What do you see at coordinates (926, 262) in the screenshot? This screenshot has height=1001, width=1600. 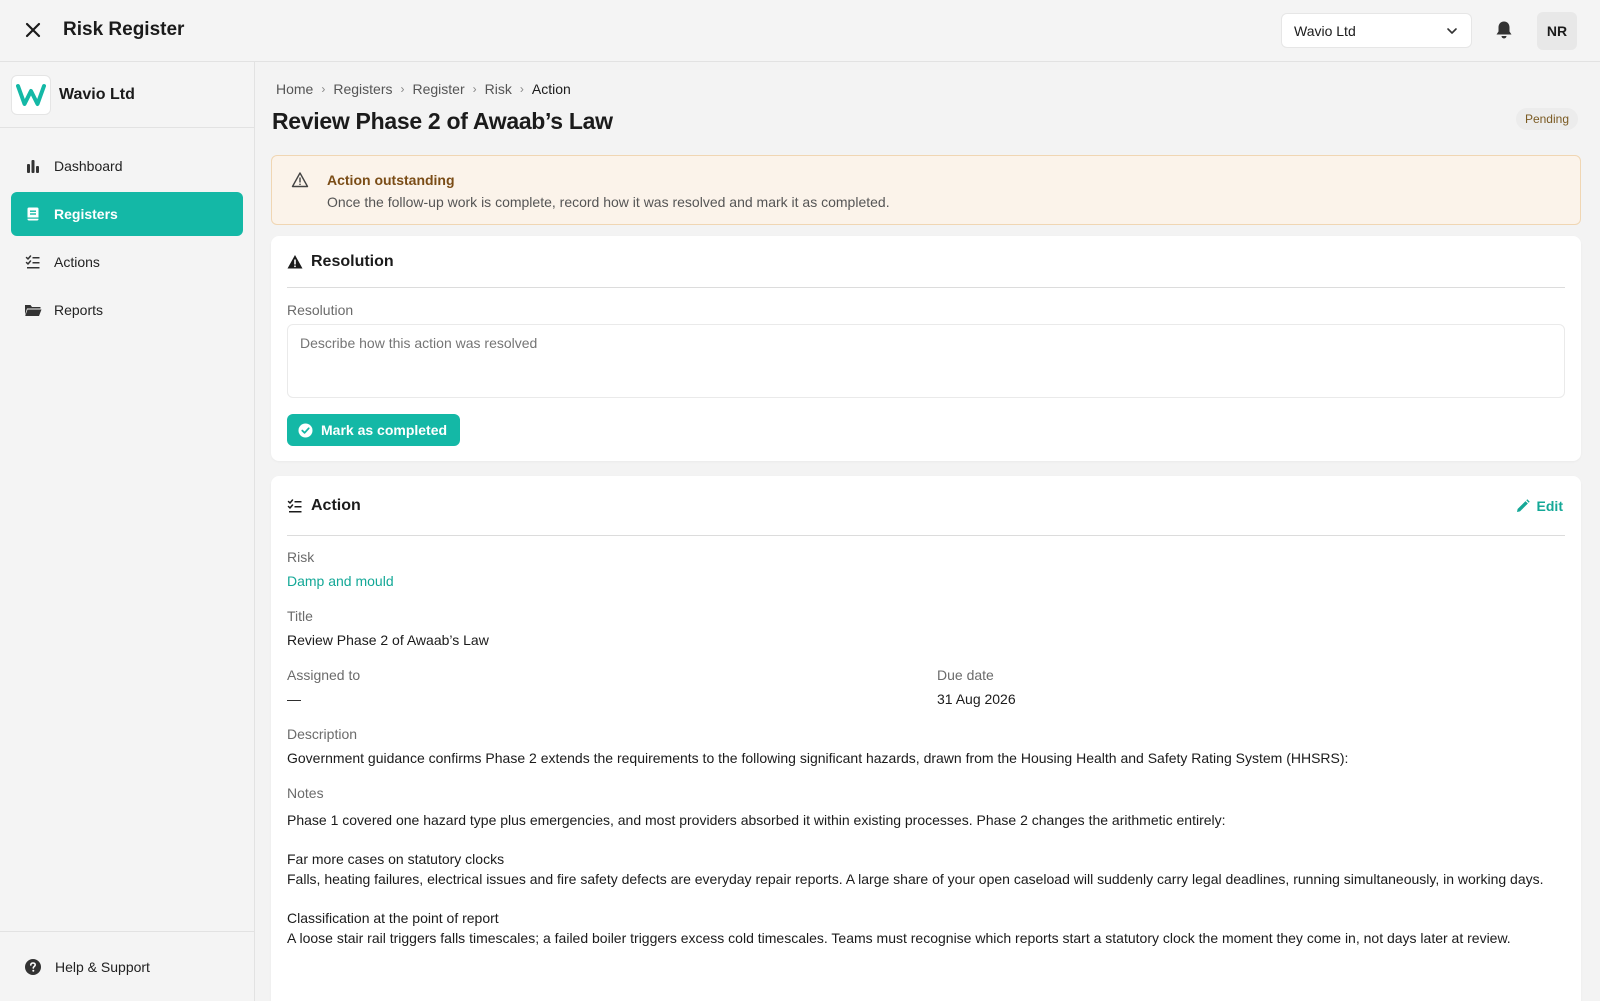 I see `resolution-card-header: Resolution` at bounding box center [926, 262].